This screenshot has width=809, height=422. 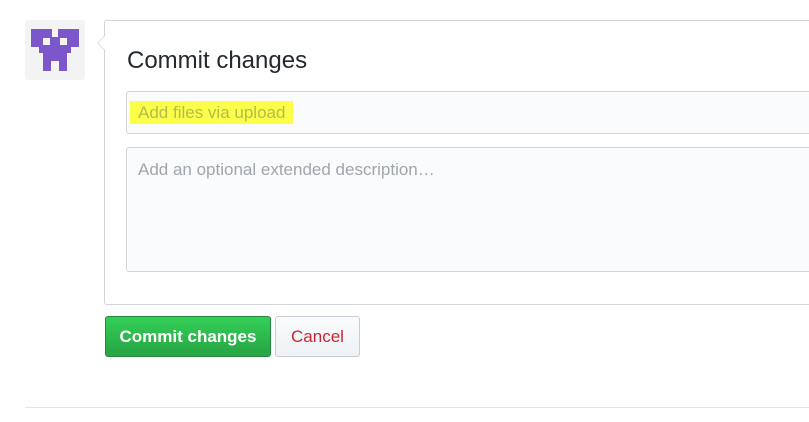 I want to click on commit-summary-field: Add files via upload, so click(x=467, y=112).